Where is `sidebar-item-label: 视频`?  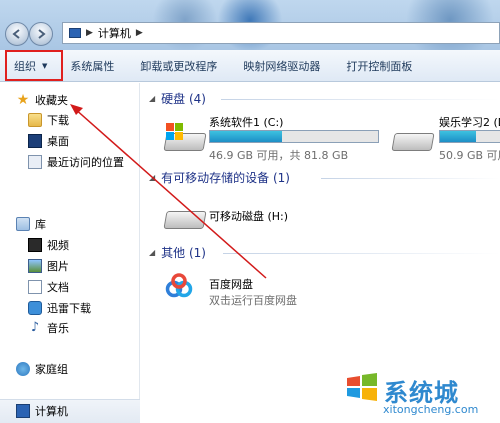
sidebar-item-label: 视频 is located at coordinates (58, 245).